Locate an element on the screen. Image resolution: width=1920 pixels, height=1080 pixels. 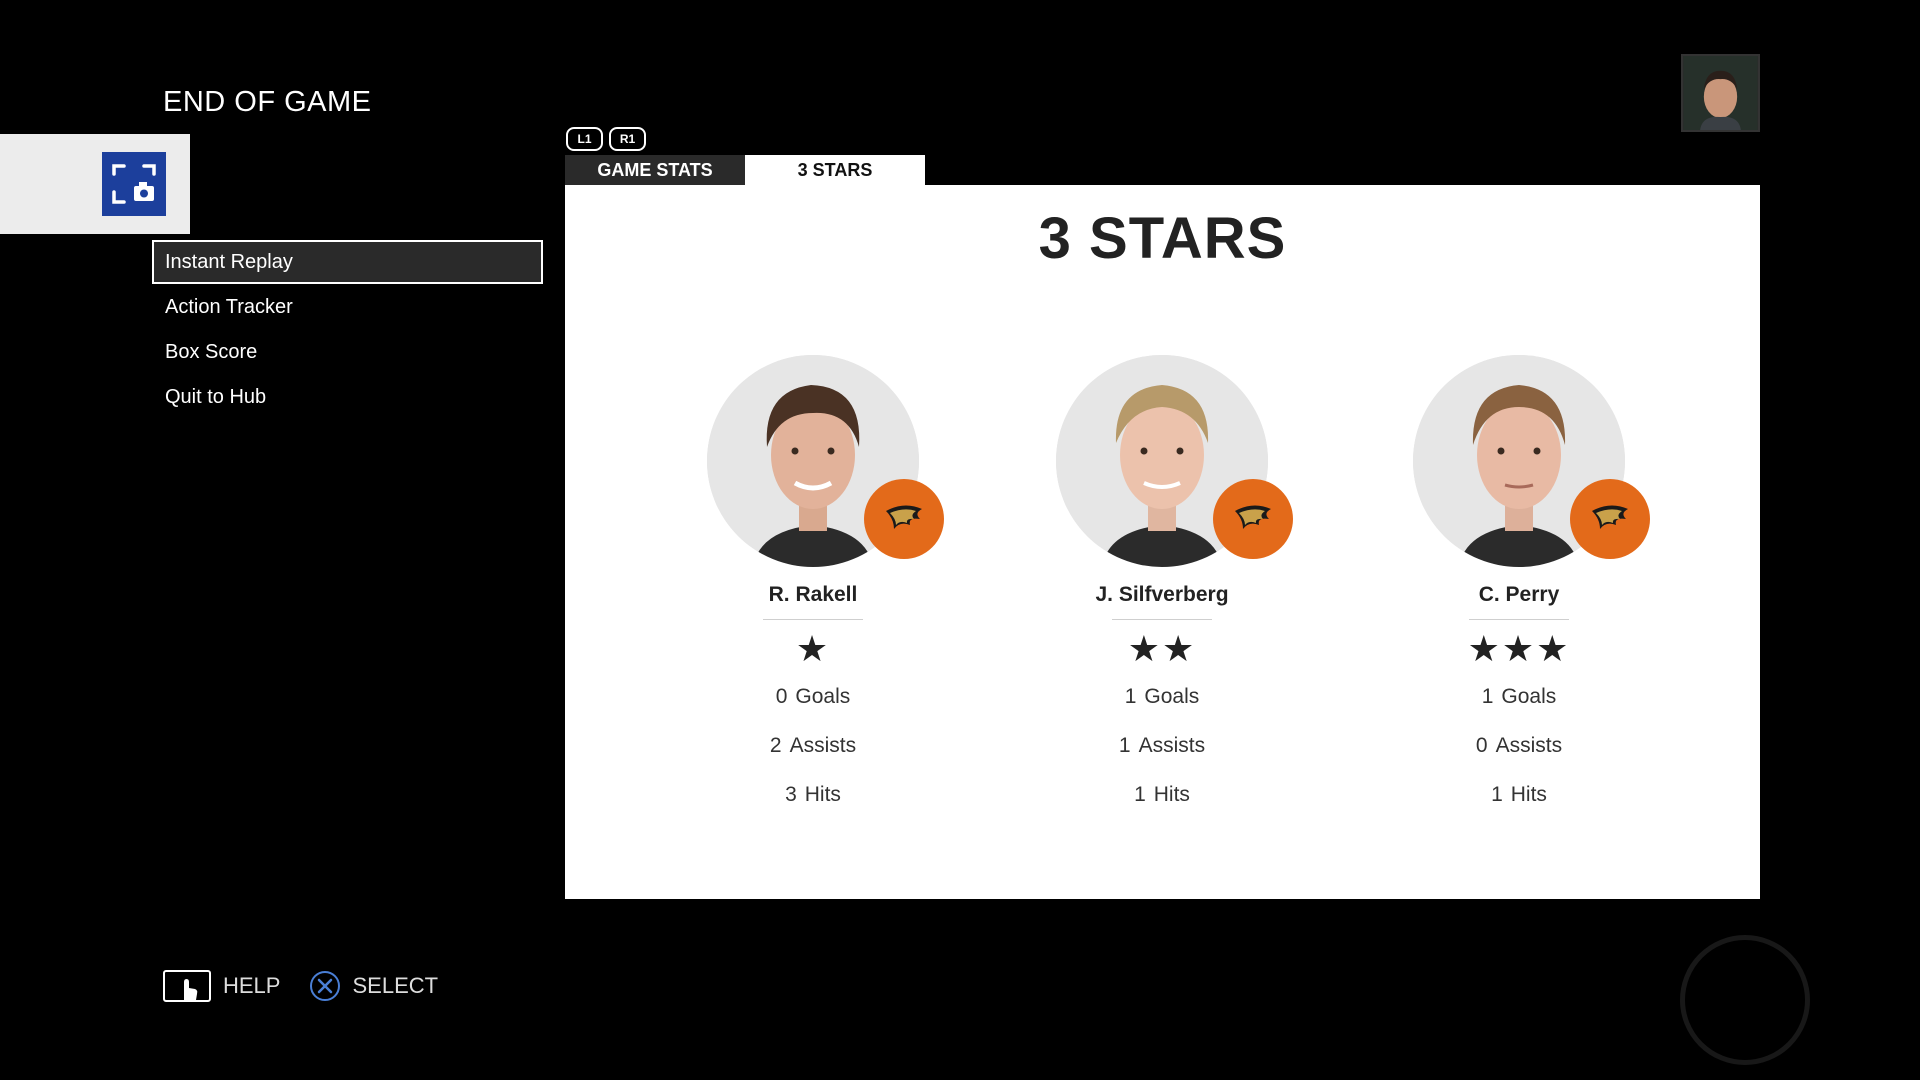
help-label: HELP is located at coordinates (251, 986).